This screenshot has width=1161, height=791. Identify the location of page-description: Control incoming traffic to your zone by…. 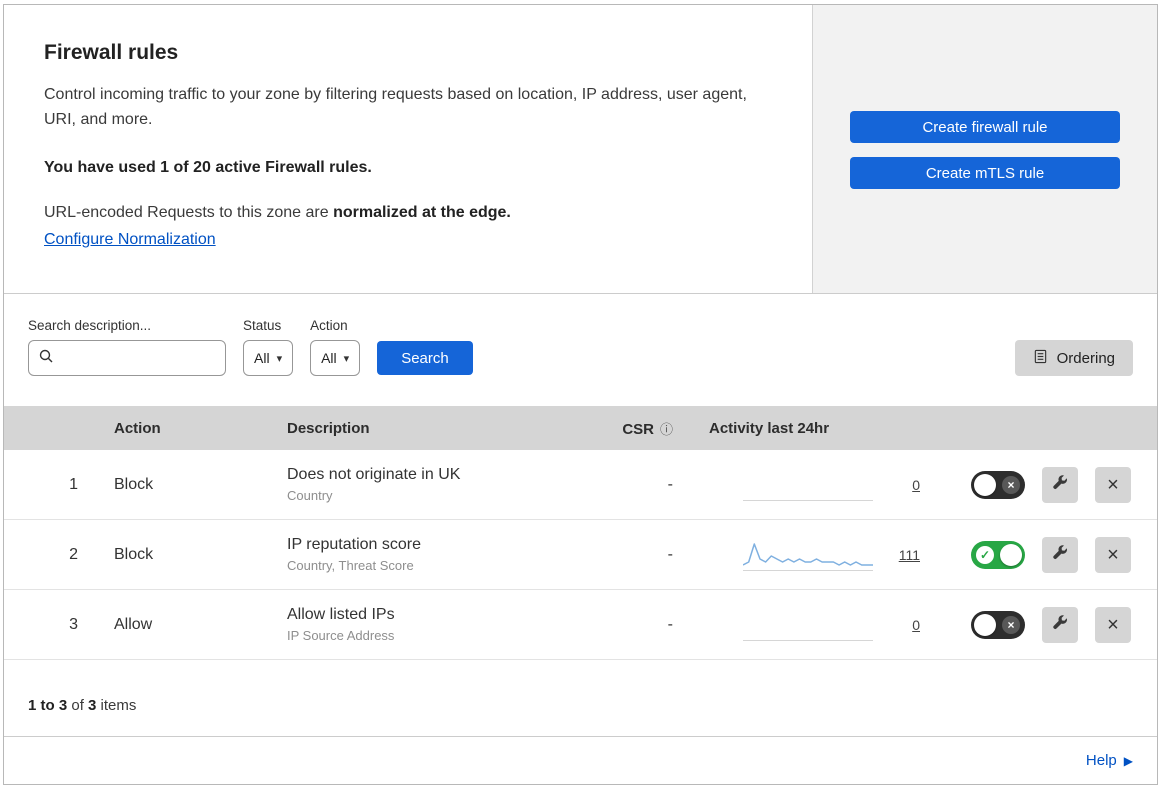
(395, 107).